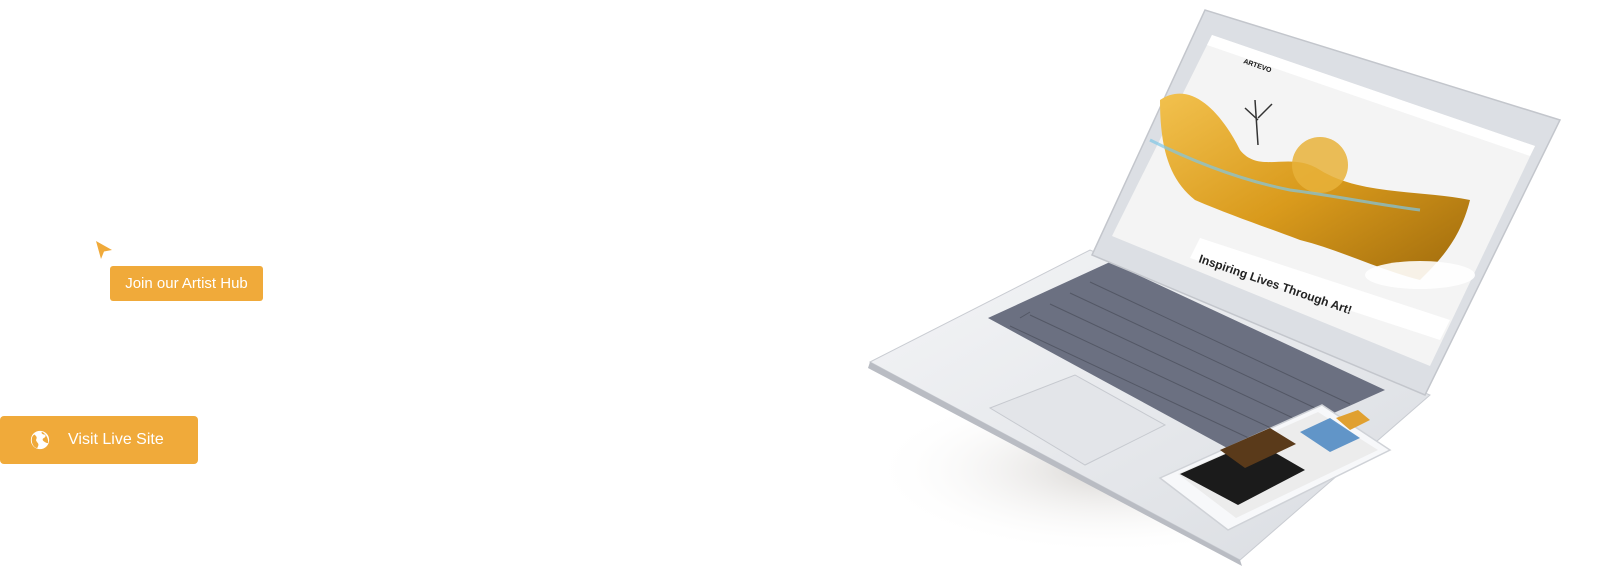 The image size is (1603, 580). What do you see at coordinates (104, 250) in the screenshot?
I see `cursor-icon` at bounding box center [104, 250].